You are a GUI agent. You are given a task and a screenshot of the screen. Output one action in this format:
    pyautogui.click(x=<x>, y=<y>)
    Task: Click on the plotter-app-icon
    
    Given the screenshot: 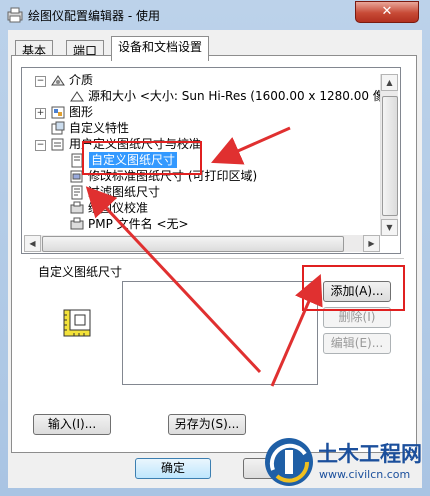 What is the action you would take?
    pyautogui.click(x=15, y=15)
    